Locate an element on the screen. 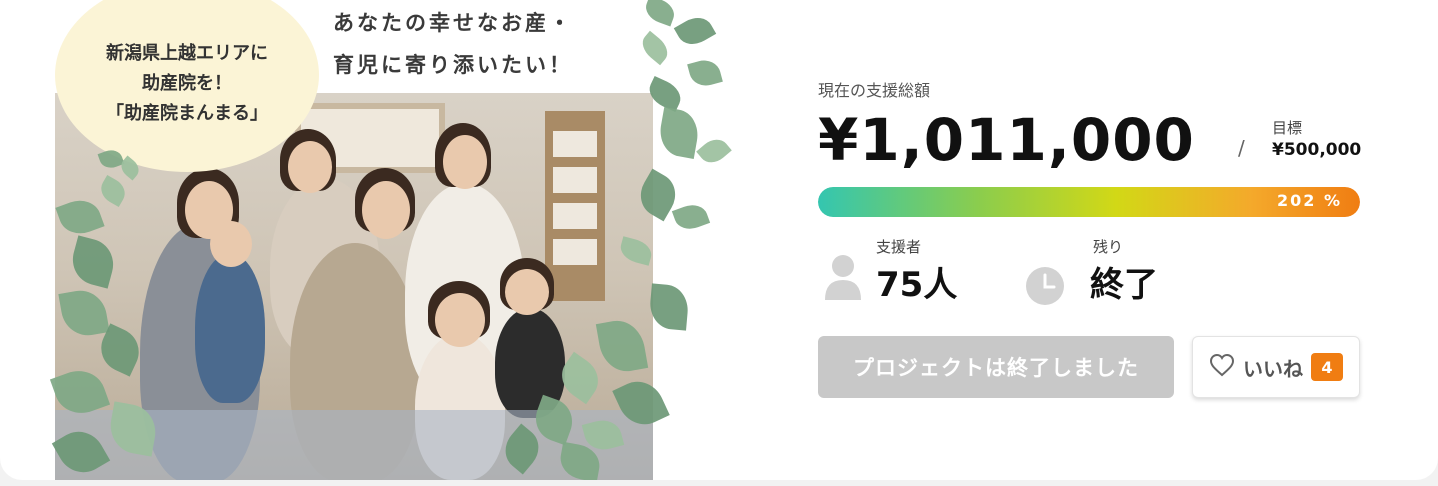  catch-line-2: 育児に寄り添いたい！ is located at coordinates (453, 65).